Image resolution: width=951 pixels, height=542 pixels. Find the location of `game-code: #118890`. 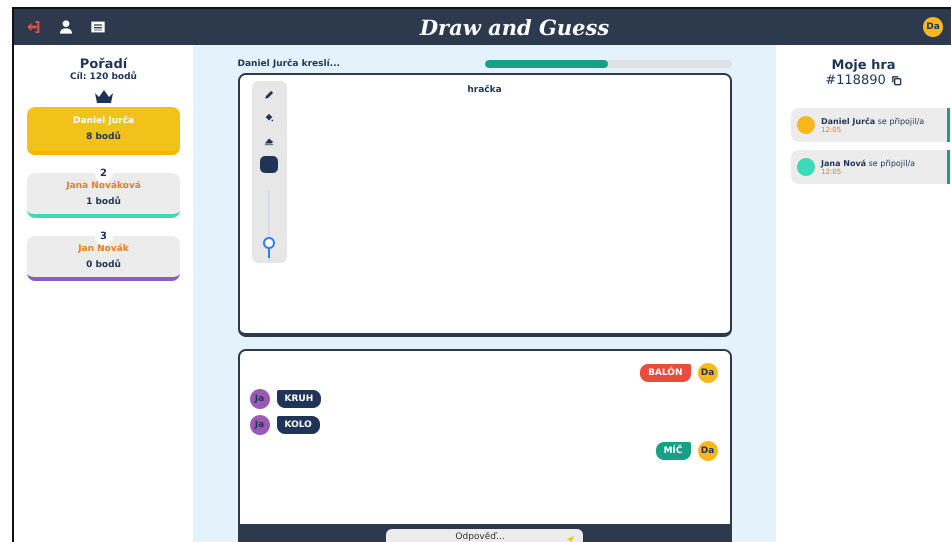

game-code: #118890 is located at coordinates (855, 80).